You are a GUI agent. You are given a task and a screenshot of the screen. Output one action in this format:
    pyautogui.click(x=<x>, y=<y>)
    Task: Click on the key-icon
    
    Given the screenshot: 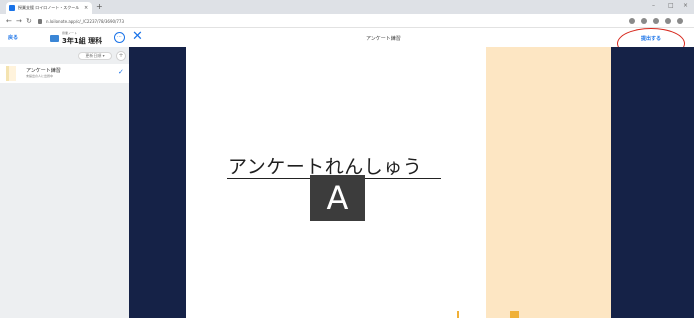 What is the action you would take?
    pyautogui.click(x=632, y=21)
    